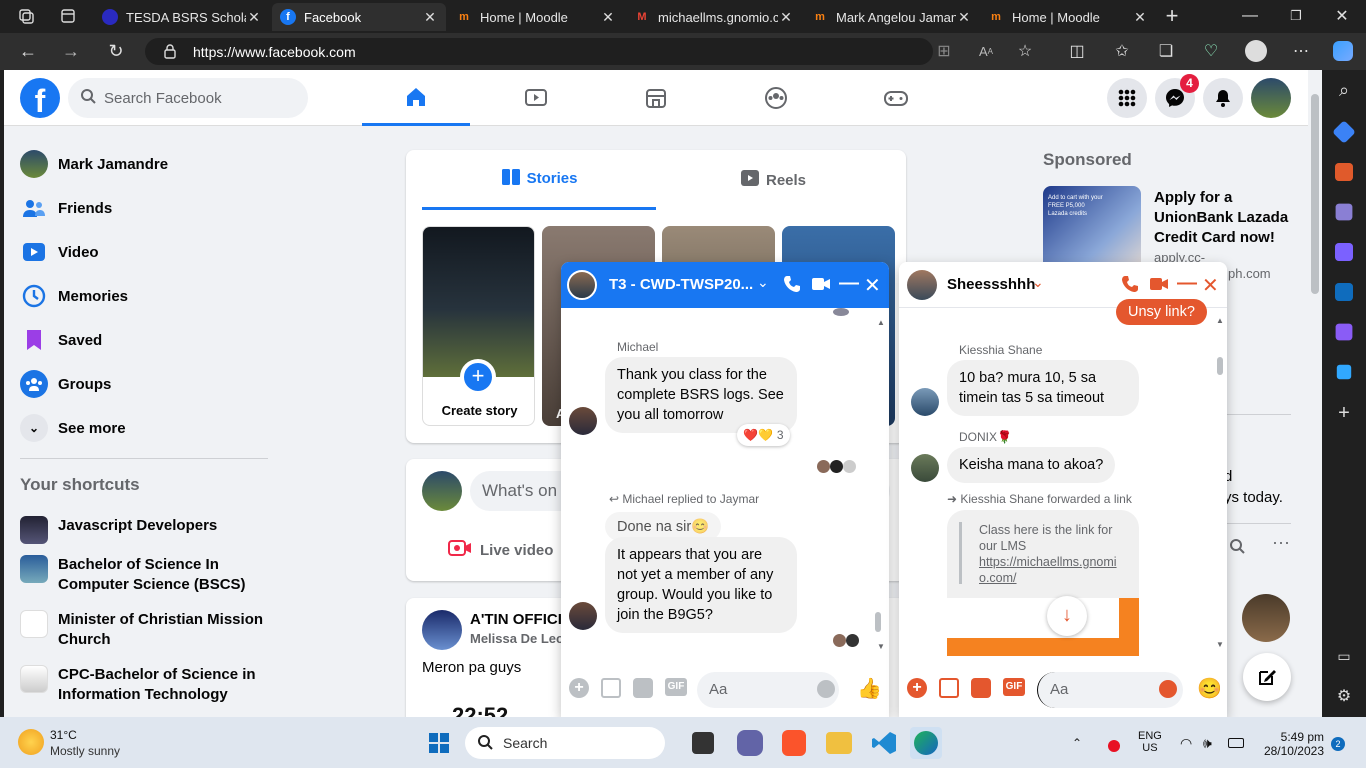 The image size is (1366, 768). What do you see at coordinates (94, 164) in the screenshot?
I see `sidebar-item-profile: Mark Jamandre` at bounding box center [94, 164].